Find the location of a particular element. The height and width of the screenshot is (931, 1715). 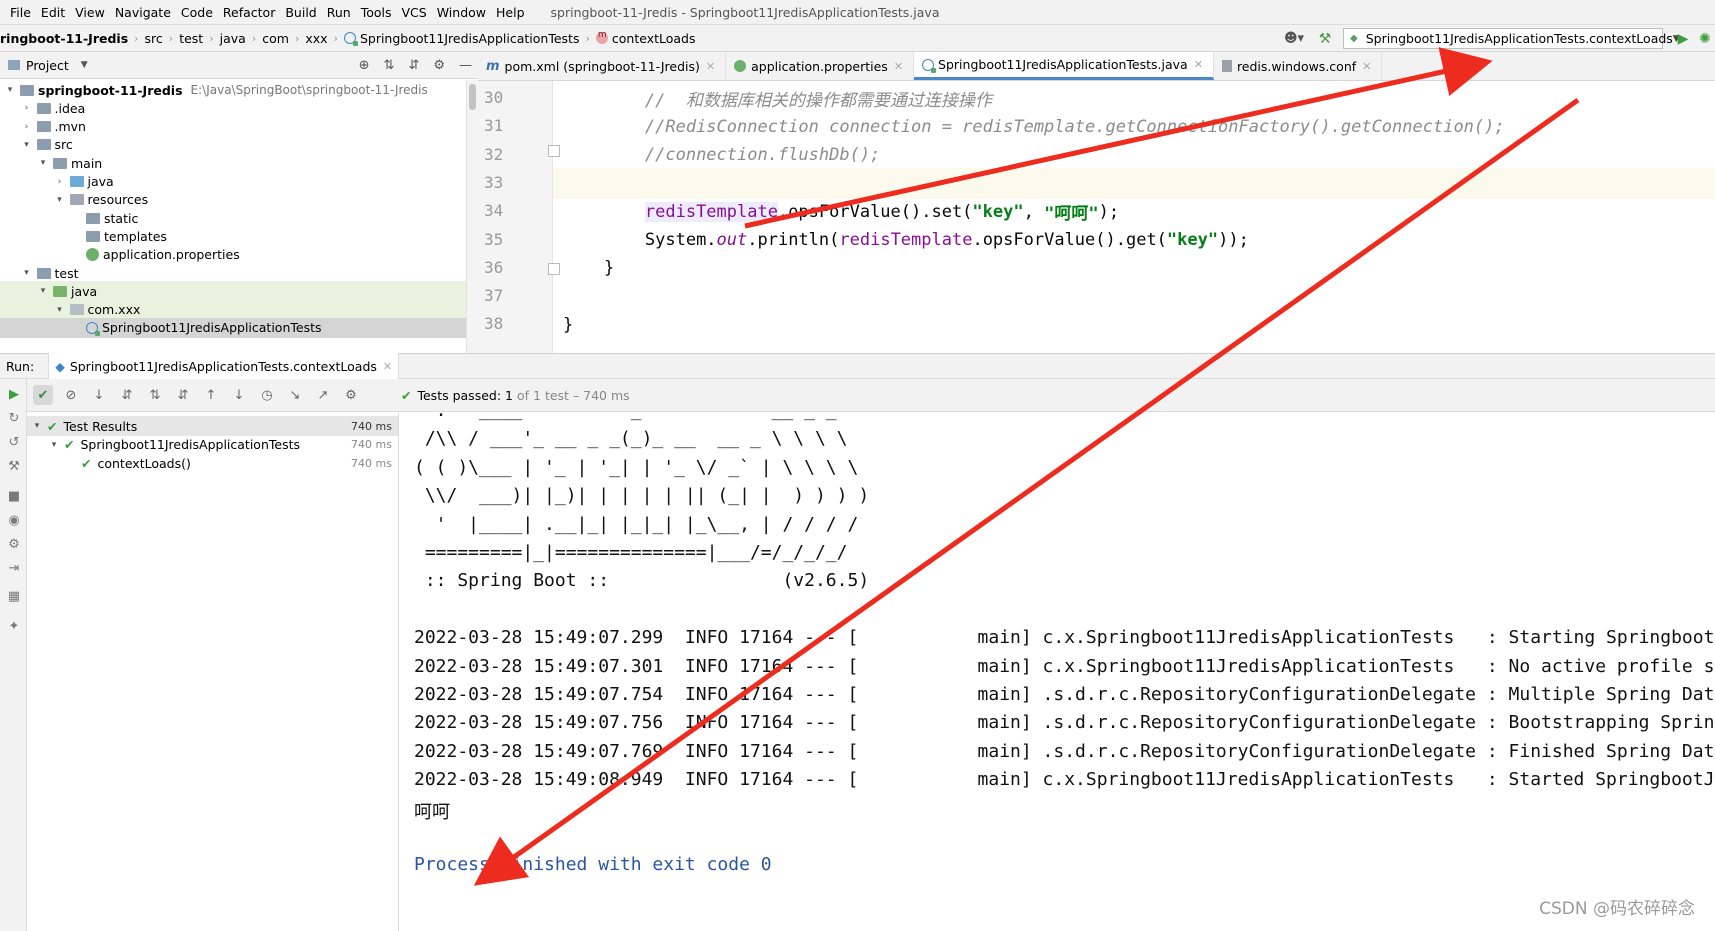

editor-tab: application.properties ✕ is located at coordinates (820, 66).